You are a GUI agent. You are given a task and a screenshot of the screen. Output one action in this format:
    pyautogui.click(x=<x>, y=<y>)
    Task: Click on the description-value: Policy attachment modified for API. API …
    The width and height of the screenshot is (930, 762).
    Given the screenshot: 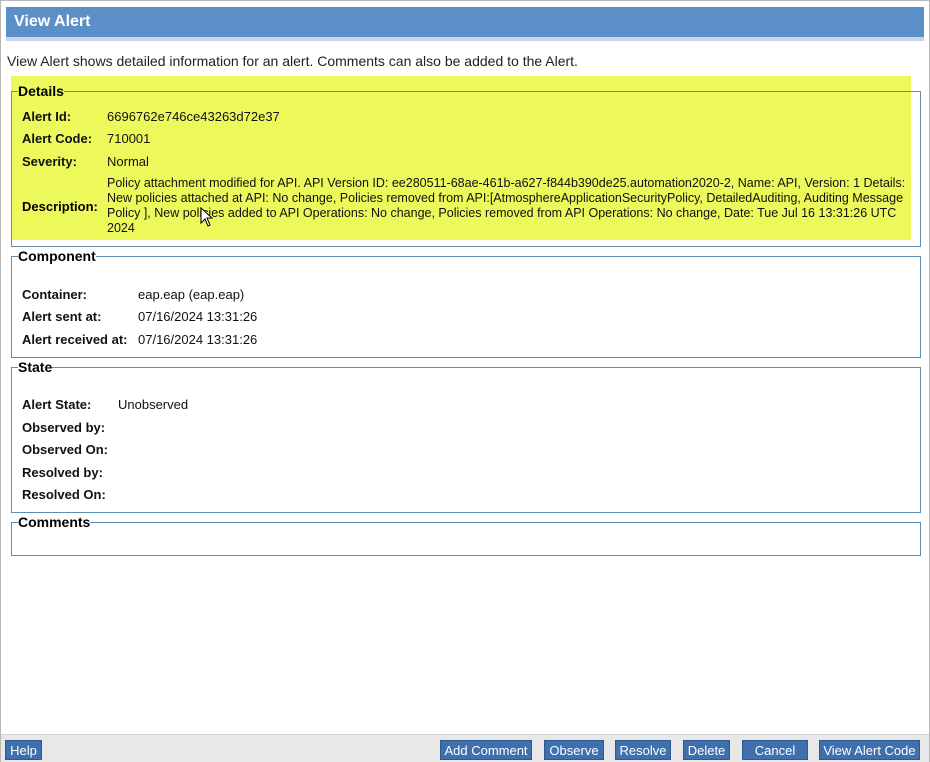 What is the action you would take?
    pyautogui.click(x=506, y=205)
    